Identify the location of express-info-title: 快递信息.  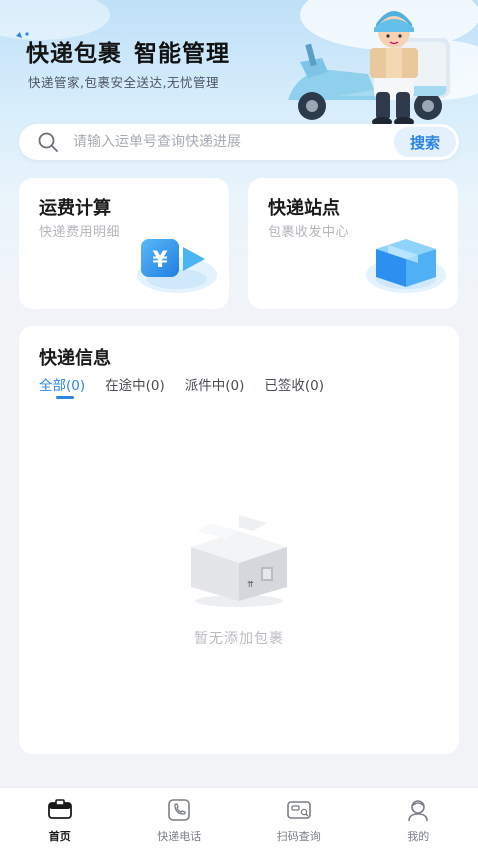
(75, 358).